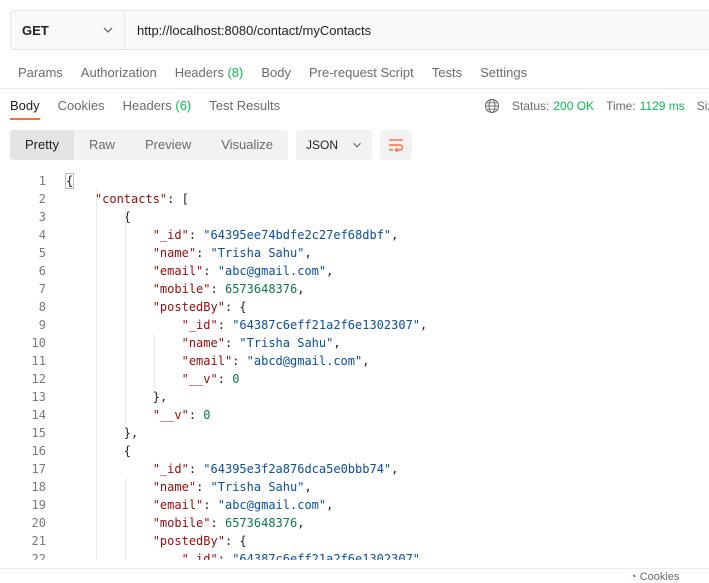 This screenshot has width=709, height=583. Describe the element at coordinates (354, 325) in the screenshot. I see `code-line: 9 "_id": "64387c6eff21a2f6e1302307",` at that location.